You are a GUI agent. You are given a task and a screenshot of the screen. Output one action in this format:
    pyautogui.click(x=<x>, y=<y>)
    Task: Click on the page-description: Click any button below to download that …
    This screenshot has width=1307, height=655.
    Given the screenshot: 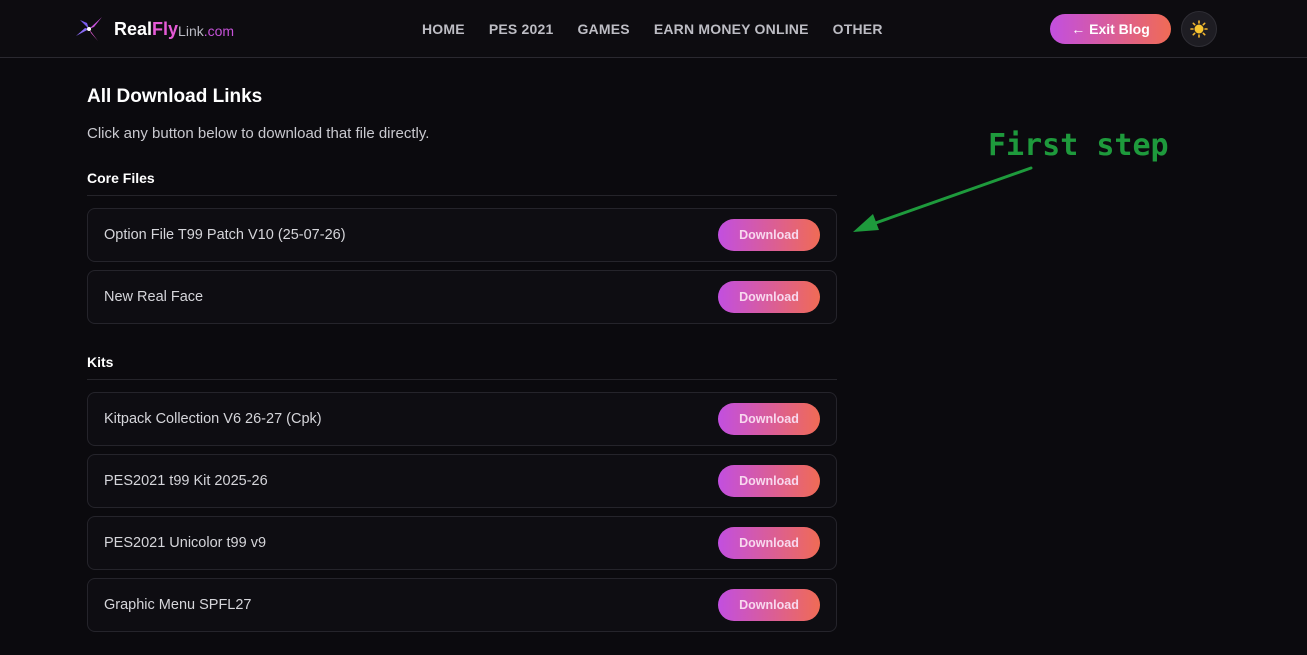 What is the action you would take?
    pyautogui.click(x=258, y=133)
    